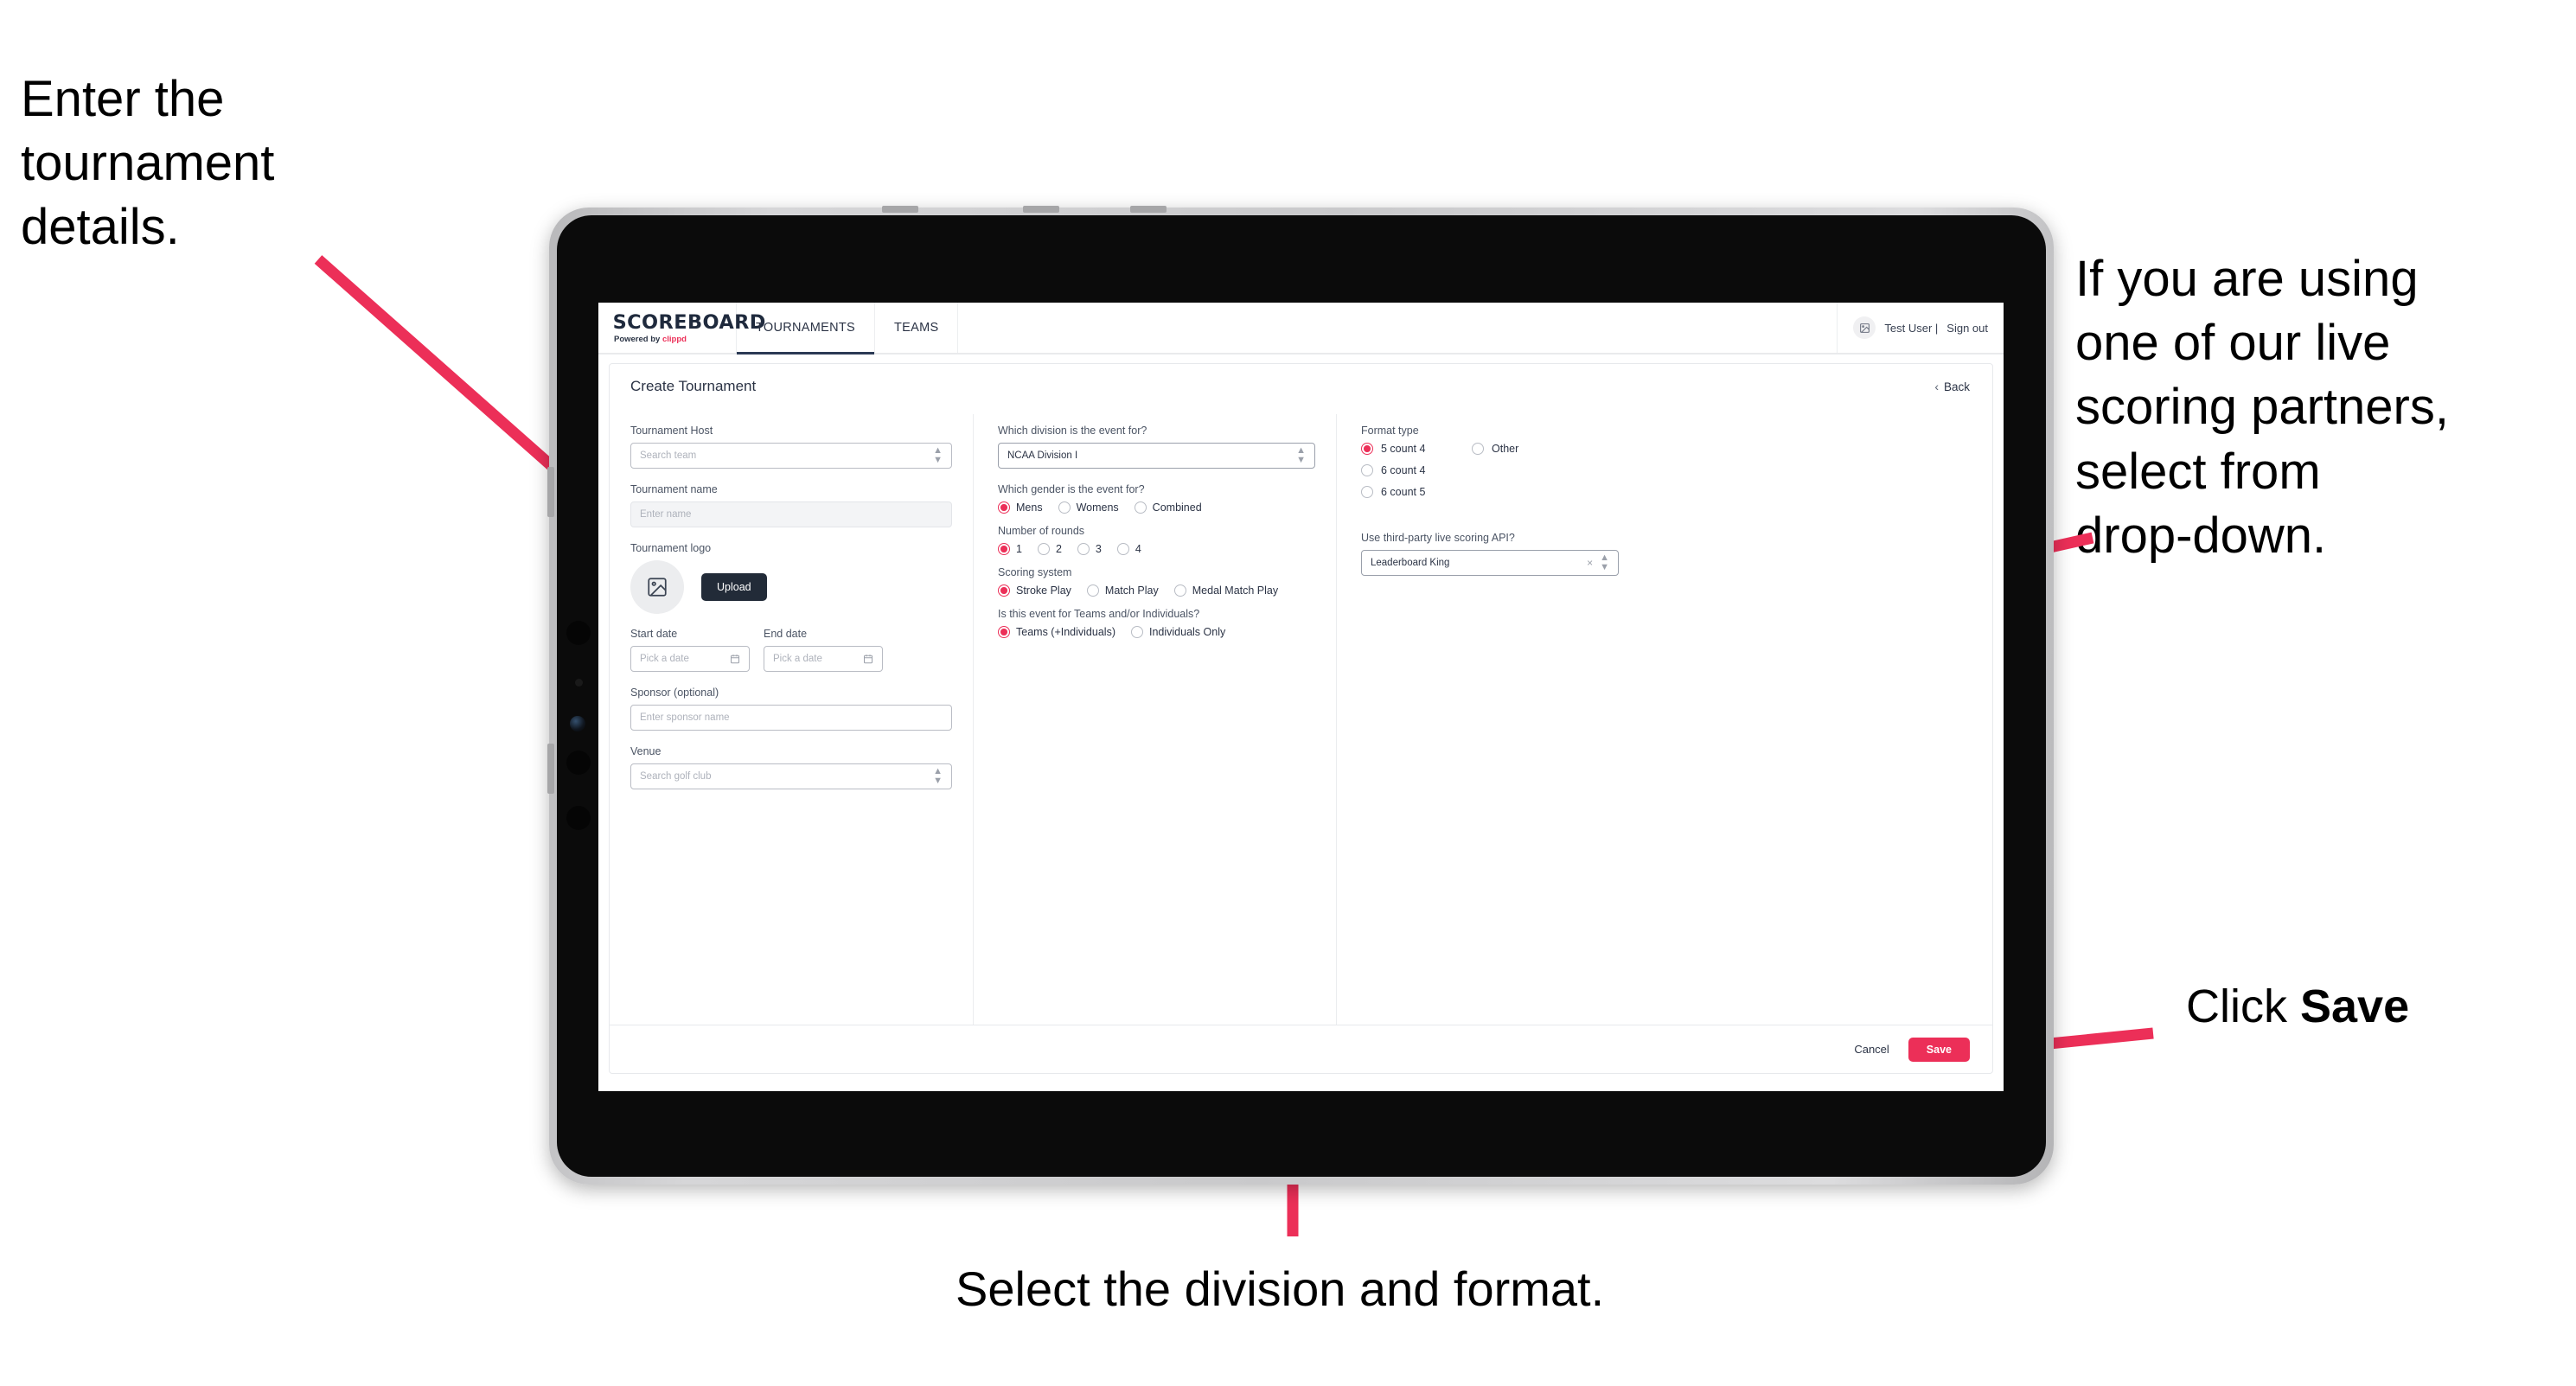 The height and width of the screenshot is (1386, 2576). I want to click on tab-tournaments: TOURNAMENTS, so click(807, 328).